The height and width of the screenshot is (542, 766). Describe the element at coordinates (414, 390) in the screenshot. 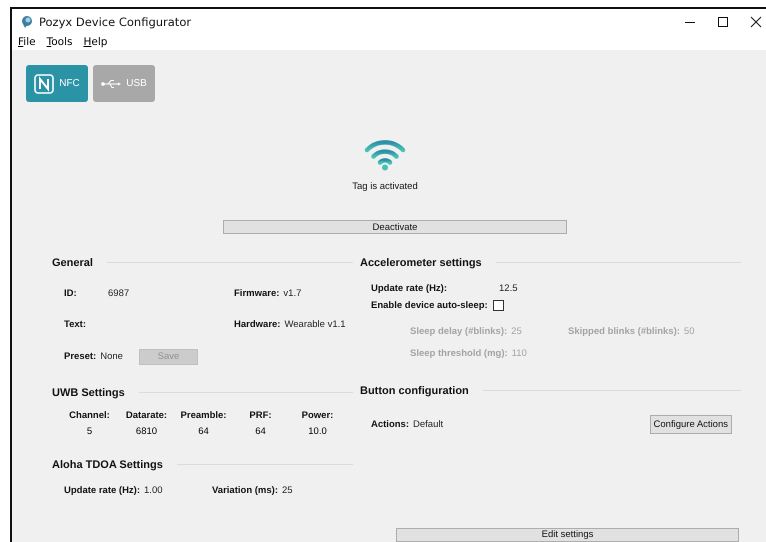

I see `section-title: Button configuration` at that location.